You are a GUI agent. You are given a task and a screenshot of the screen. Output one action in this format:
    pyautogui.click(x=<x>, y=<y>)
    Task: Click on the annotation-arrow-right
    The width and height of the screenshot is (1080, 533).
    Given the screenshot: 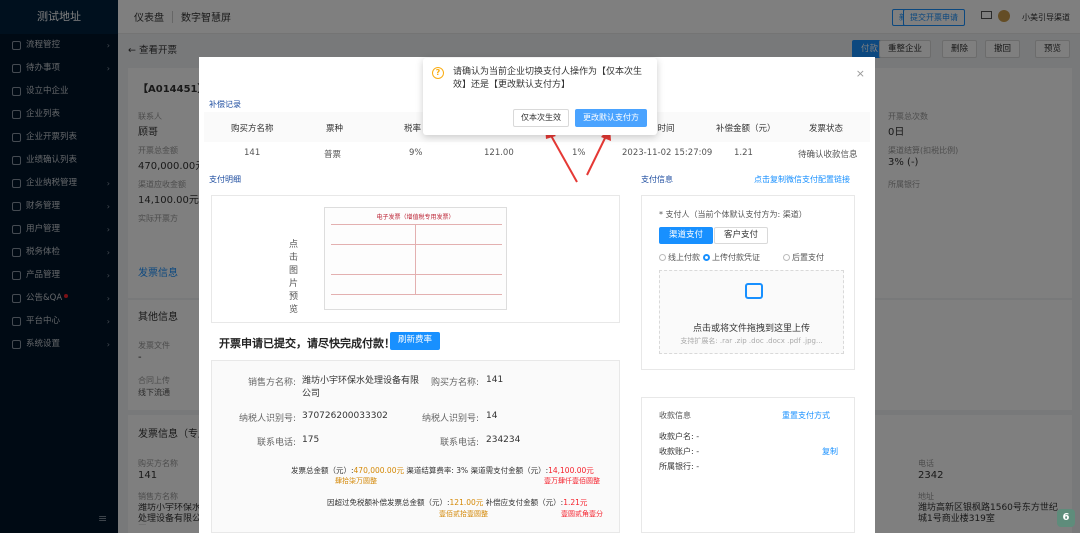 What is the action you would take?
    pyautogui.click(x=597, y=154)
    